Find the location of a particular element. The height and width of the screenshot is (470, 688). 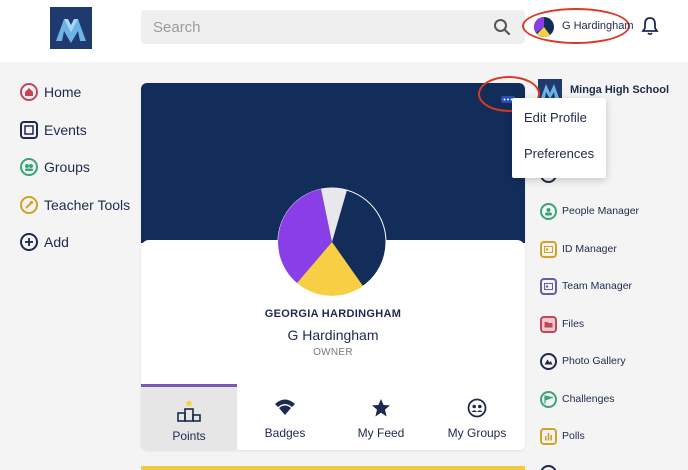

tab-my-groups: My Groups is located at coordinates (477, 417).